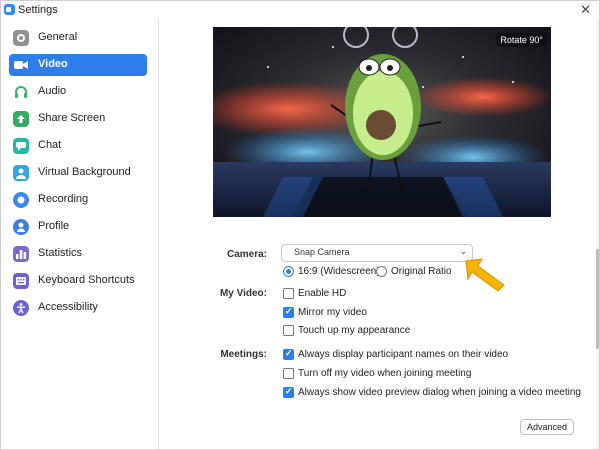 This screenshot has width=600, height=450. I want to click on display-names-checkbox, so click(288, 354).